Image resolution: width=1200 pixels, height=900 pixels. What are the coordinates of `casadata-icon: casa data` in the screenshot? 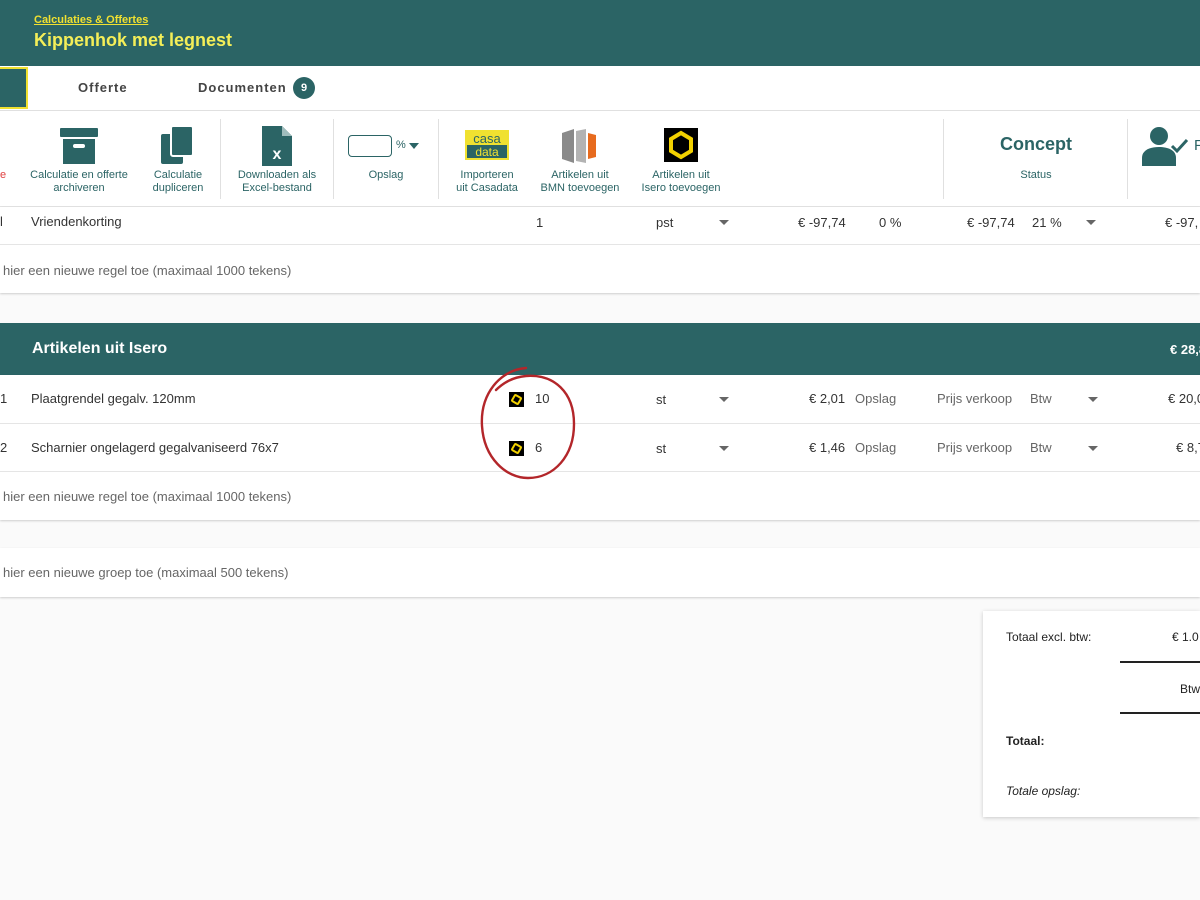 It's located at (487, 145).